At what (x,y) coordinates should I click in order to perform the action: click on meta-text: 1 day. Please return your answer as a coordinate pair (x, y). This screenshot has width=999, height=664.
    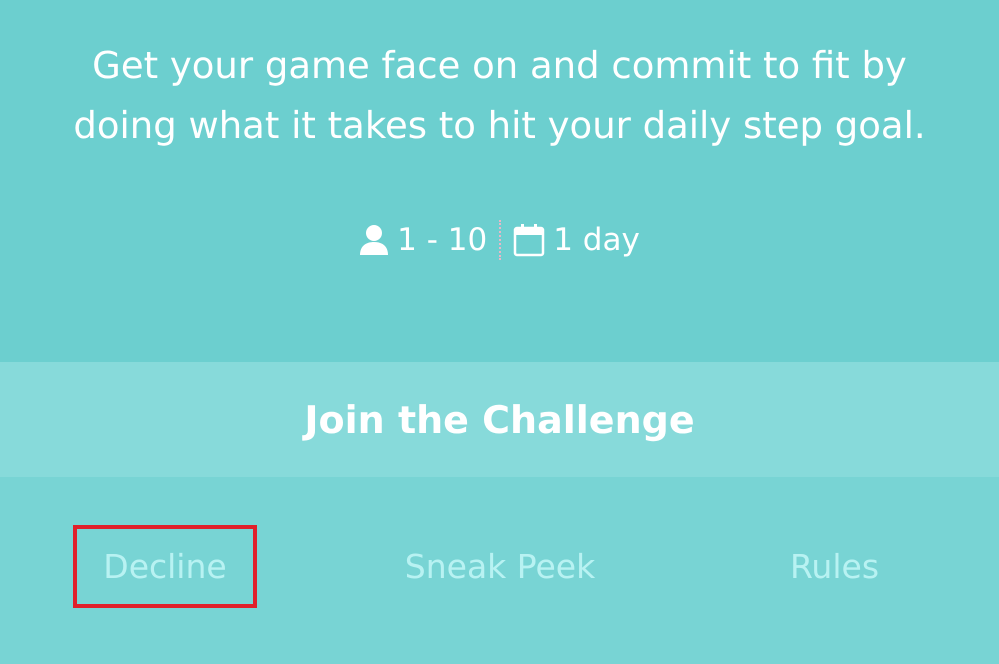
    Looking at the image, I should click on (596, 240).